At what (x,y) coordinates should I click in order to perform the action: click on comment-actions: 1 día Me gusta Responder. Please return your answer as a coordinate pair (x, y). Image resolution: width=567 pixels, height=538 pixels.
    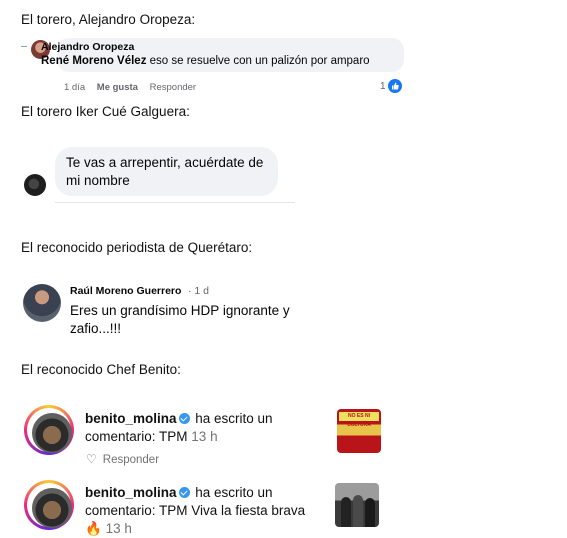
    Looking at the image, I should click on (134, 87).